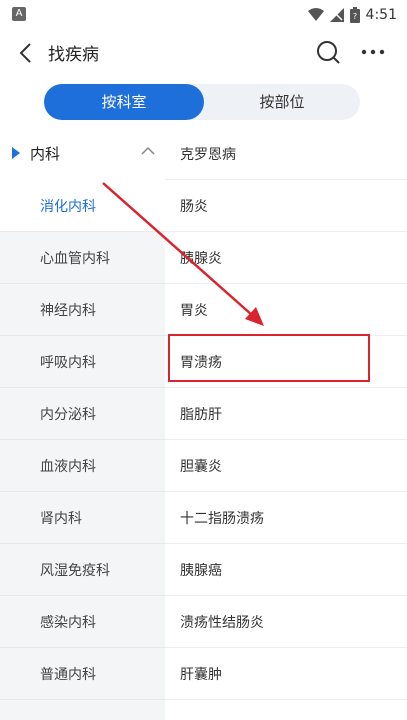  I want to click on back-arrow-icon, so click(27, 53).